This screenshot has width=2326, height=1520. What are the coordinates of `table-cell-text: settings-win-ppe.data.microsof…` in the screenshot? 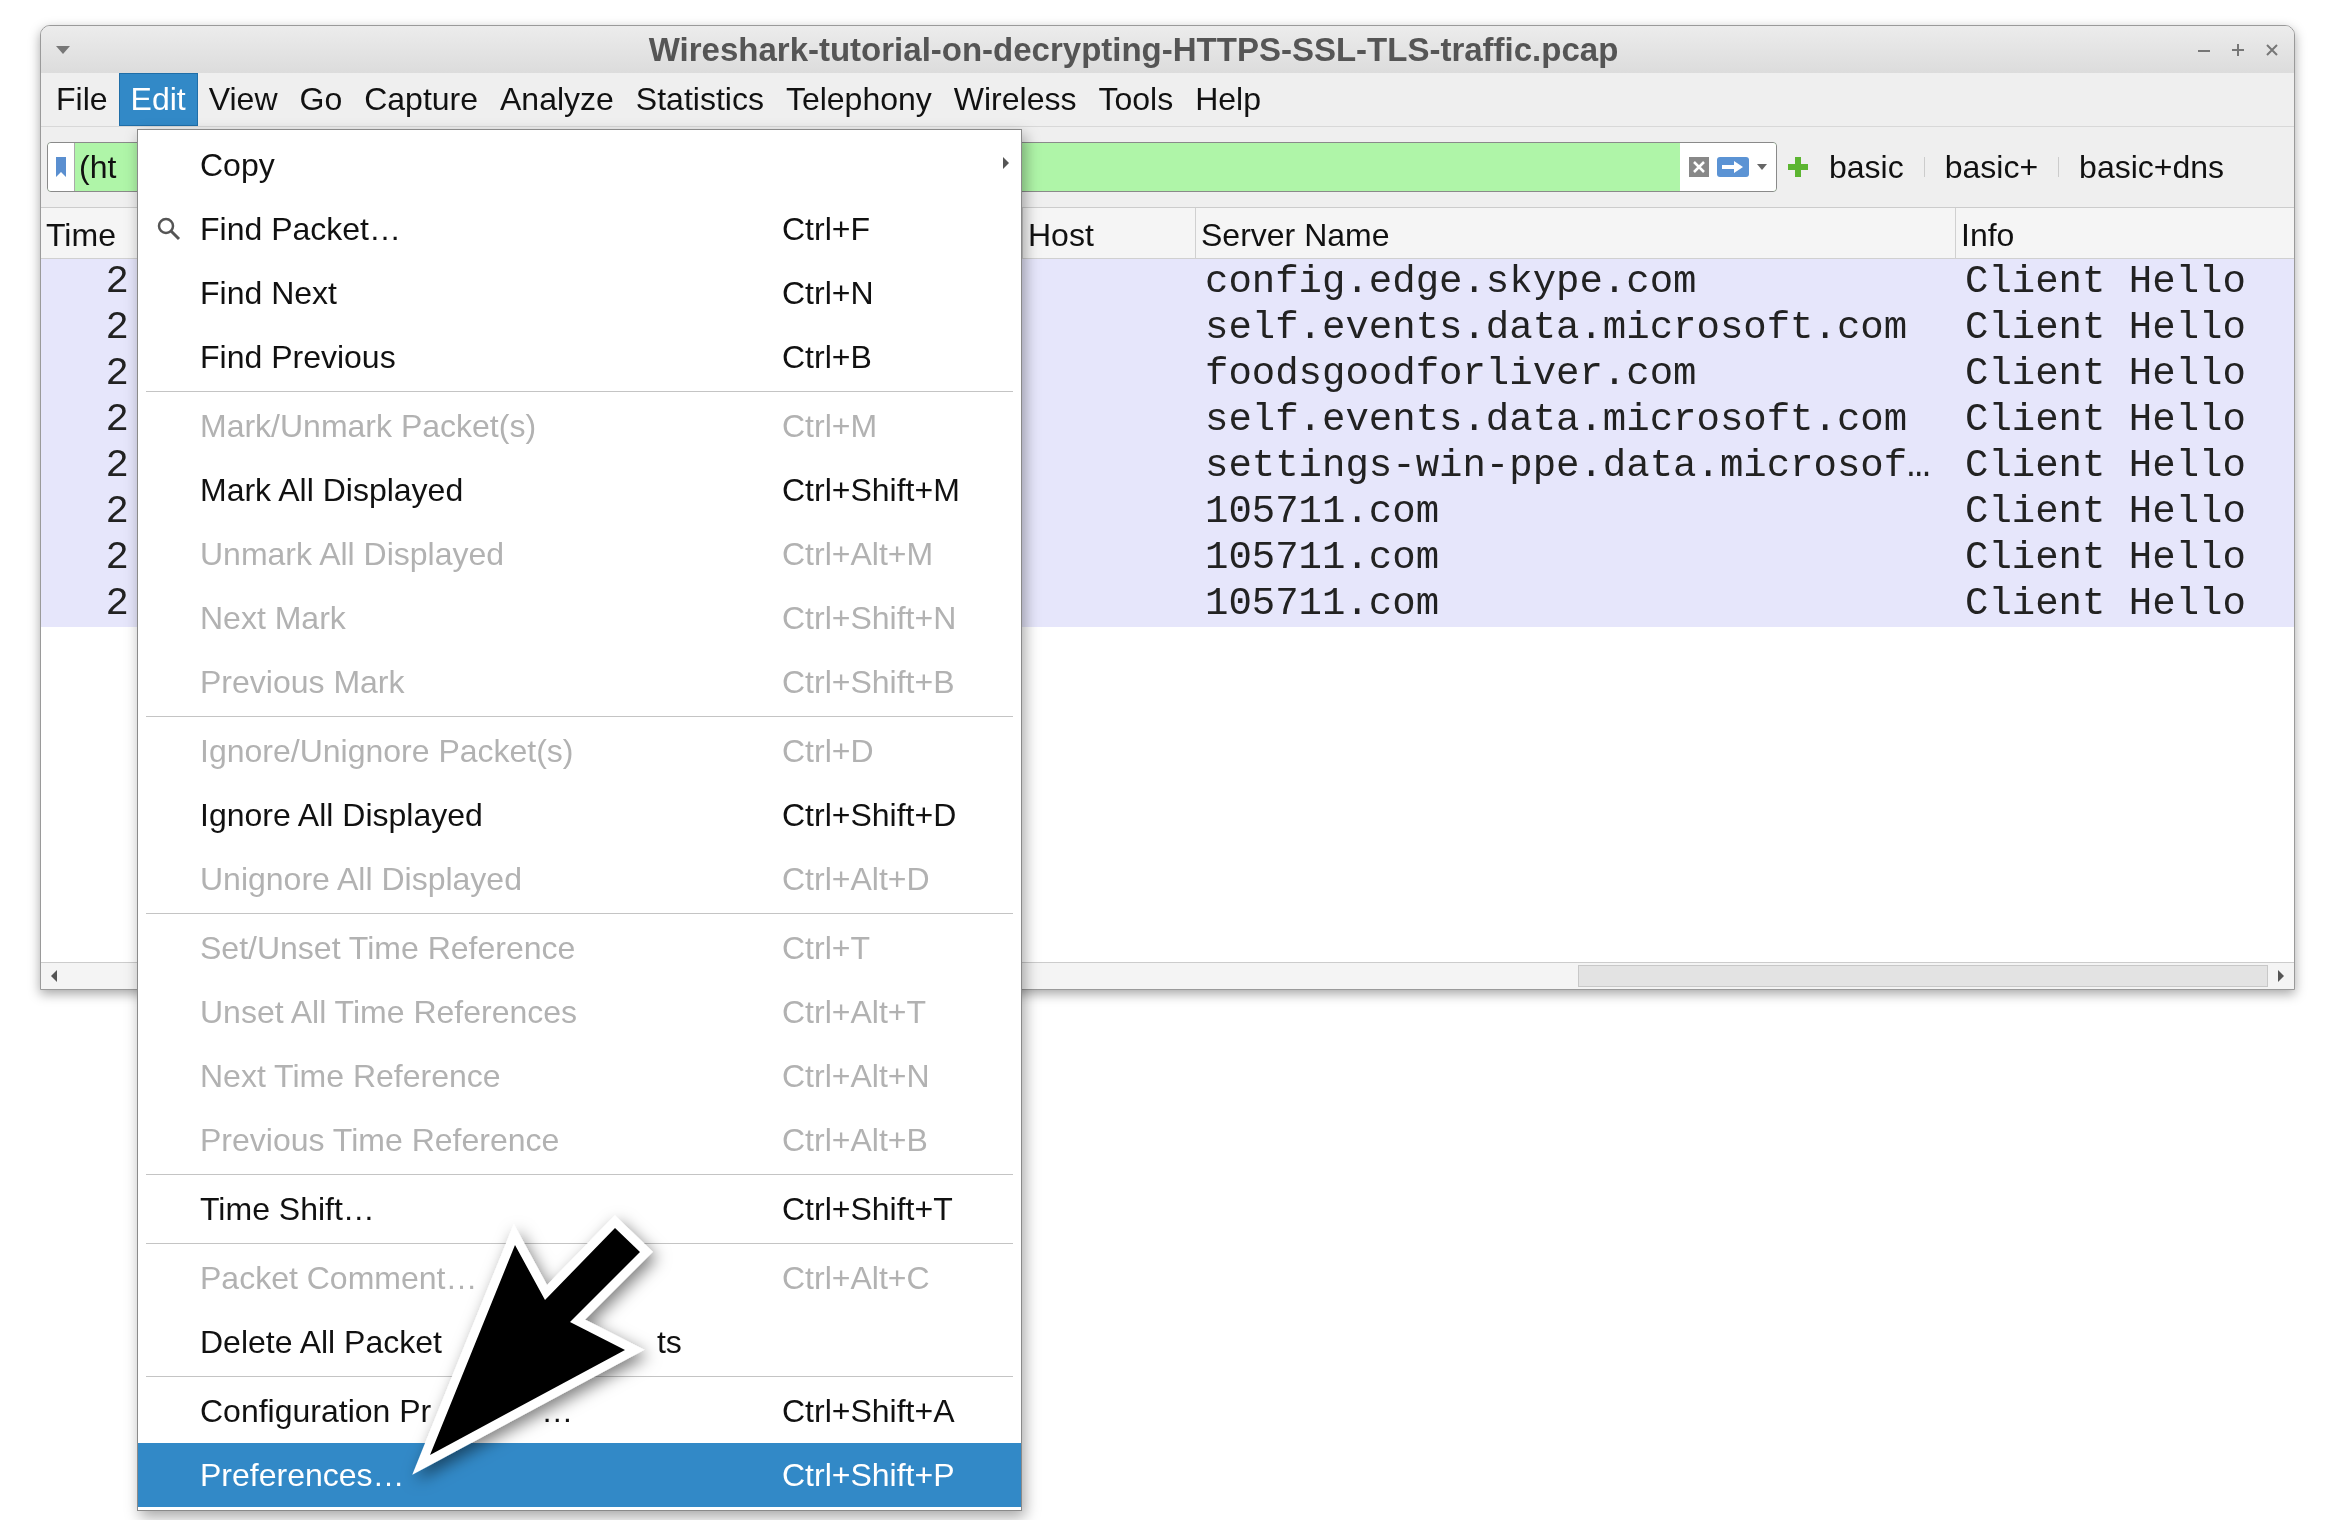 It's located at (1568, 466).